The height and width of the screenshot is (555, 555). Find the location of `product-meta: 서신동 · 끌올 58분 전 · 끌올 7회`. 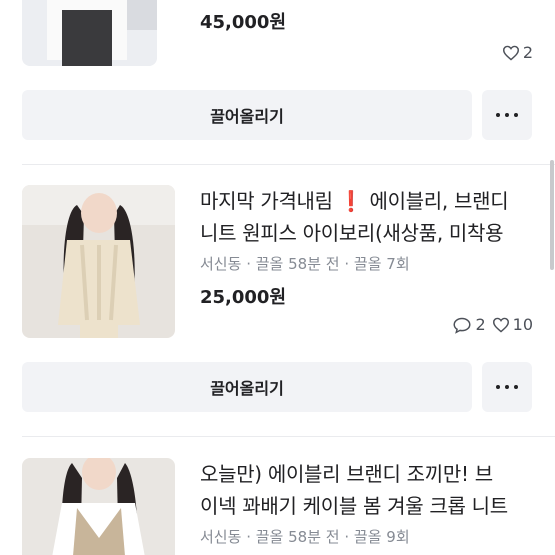

product-meta: 서신동 · 끌올 58분 전 · 끌올 7회 is located at coordinates (305, 264).